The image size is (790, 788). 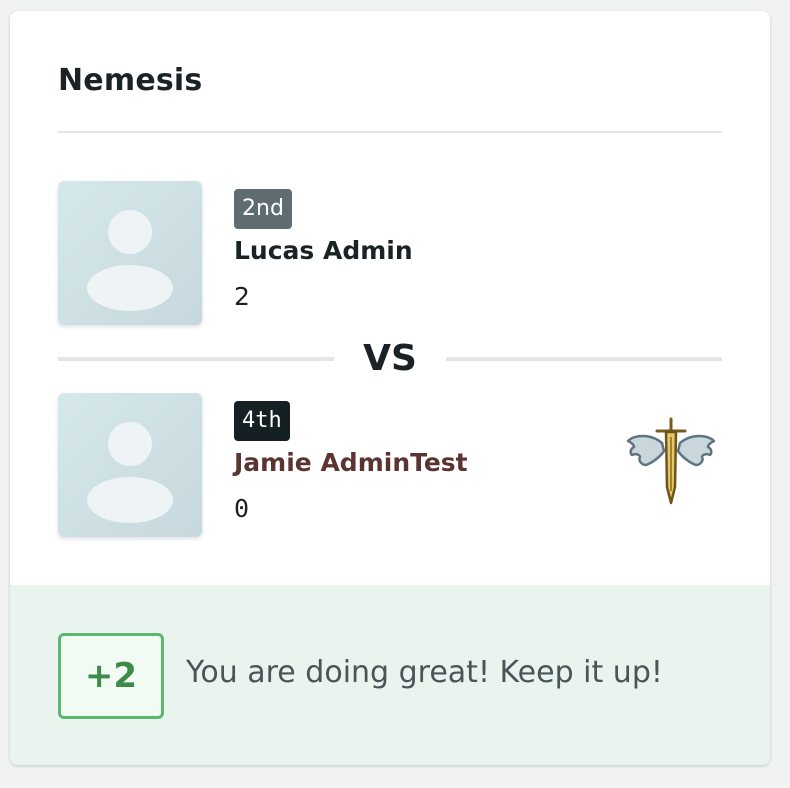 I want to click on versus-label: VS, so click(x=390, y=358).